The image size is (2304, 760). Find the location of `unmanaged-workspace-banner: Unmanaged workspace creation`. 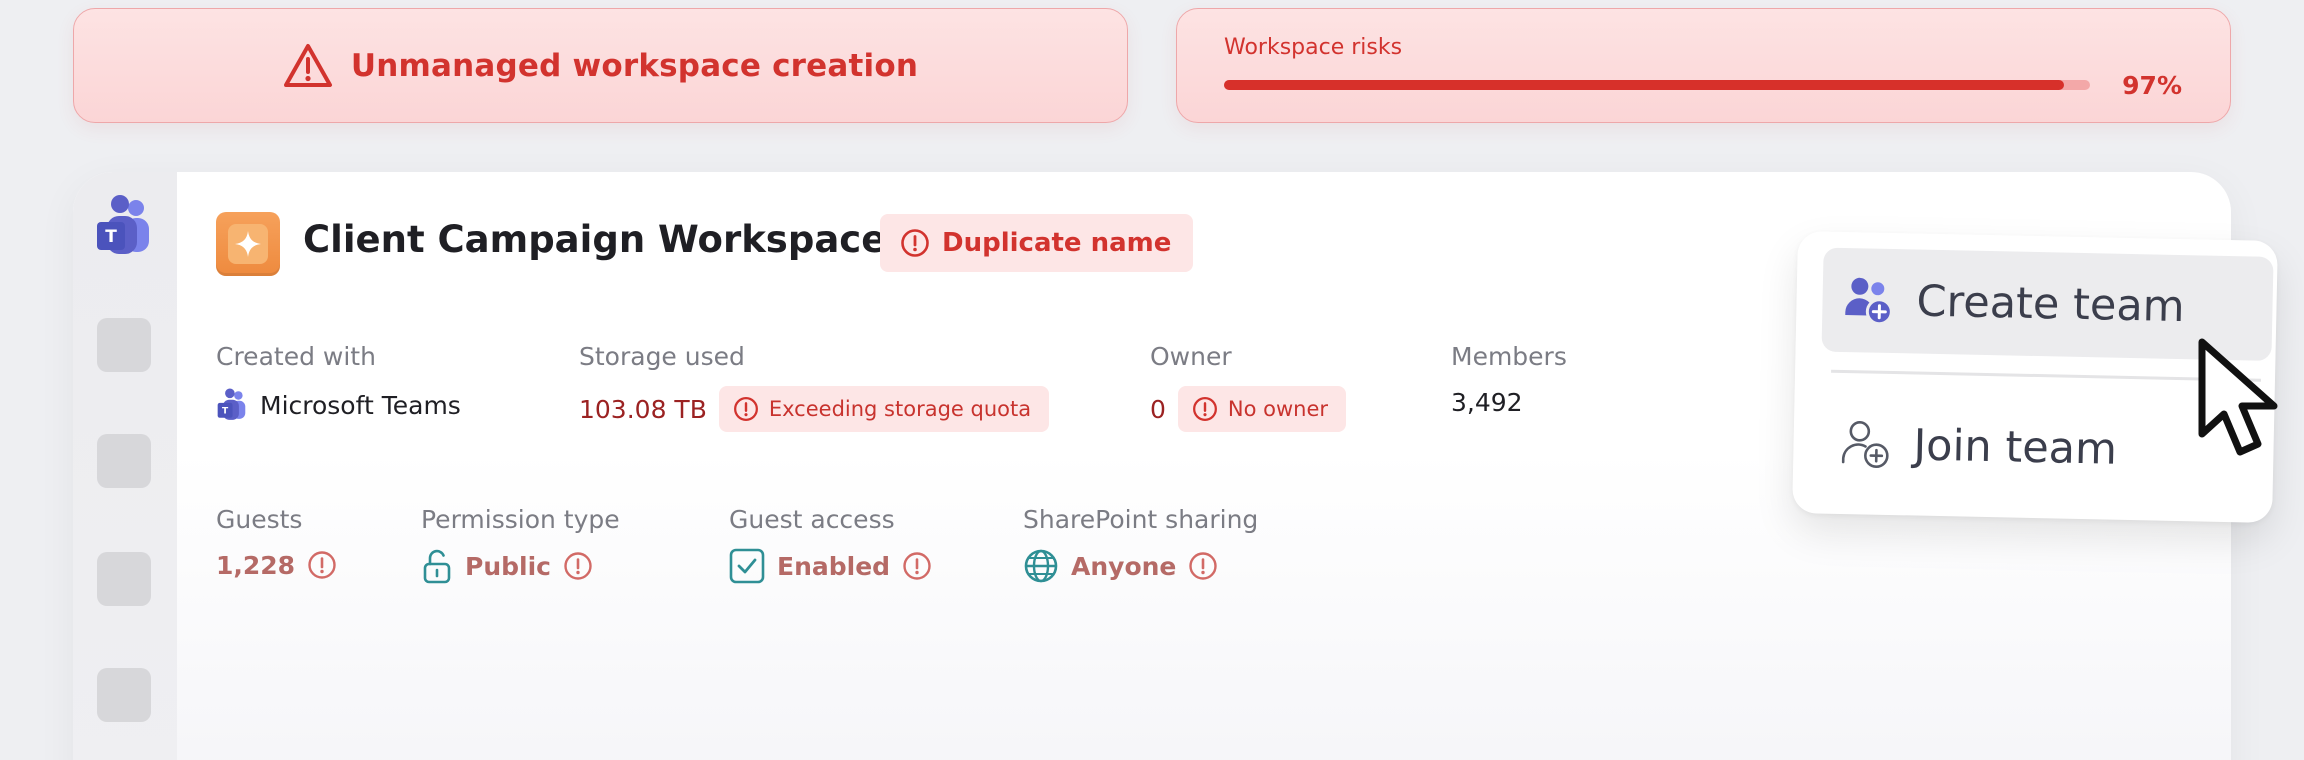

unmanaged-workspace-banner: Unmanaged workspace creation is located at coordinates (600, 65).